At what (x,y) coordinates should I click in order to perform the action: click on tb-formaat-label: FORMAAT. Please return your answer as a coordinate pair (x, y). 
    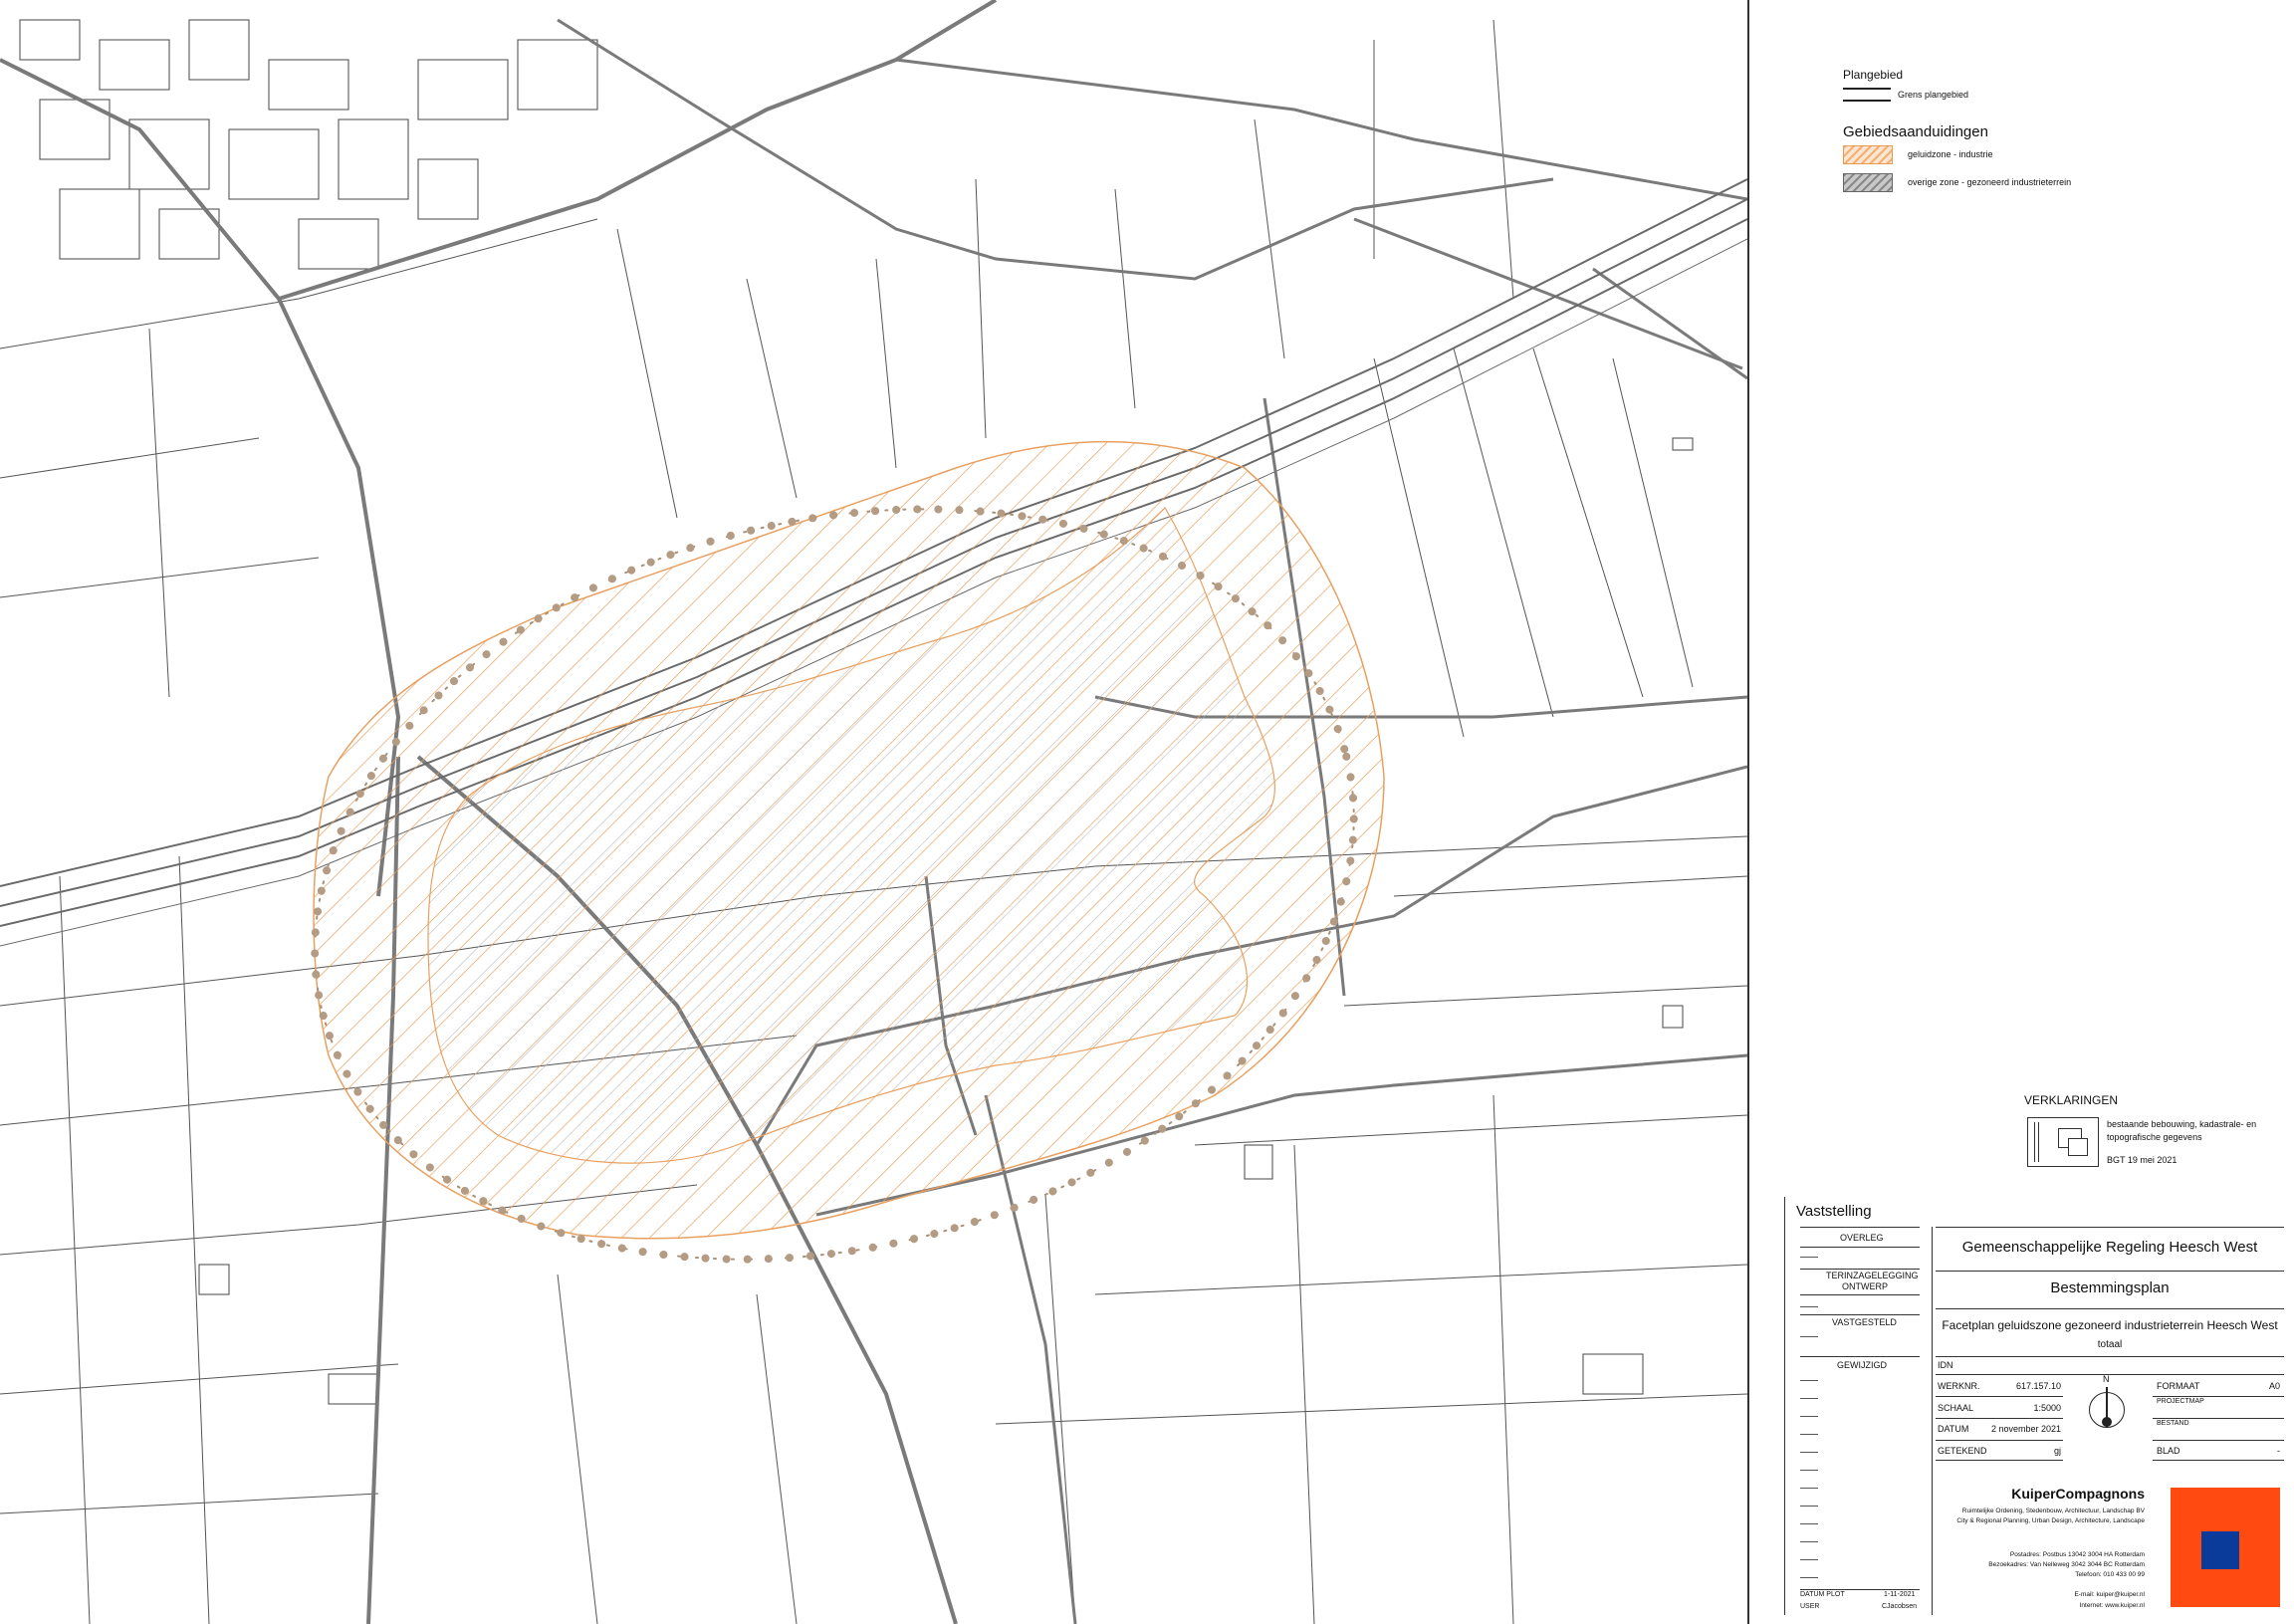
    Looking at the image, I should click on (2178, 1386).